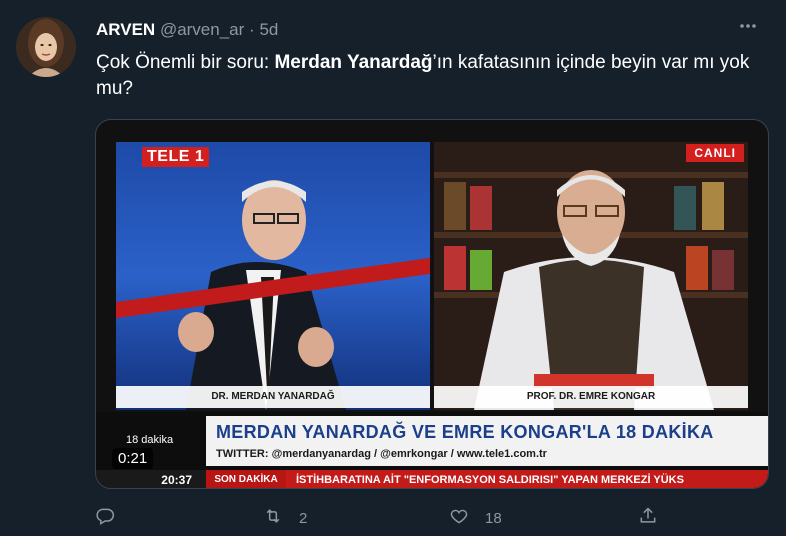 The width and height of the screenshot is (786, 536). I want to click on user-handle: @arven_ar, so click(202, 29).